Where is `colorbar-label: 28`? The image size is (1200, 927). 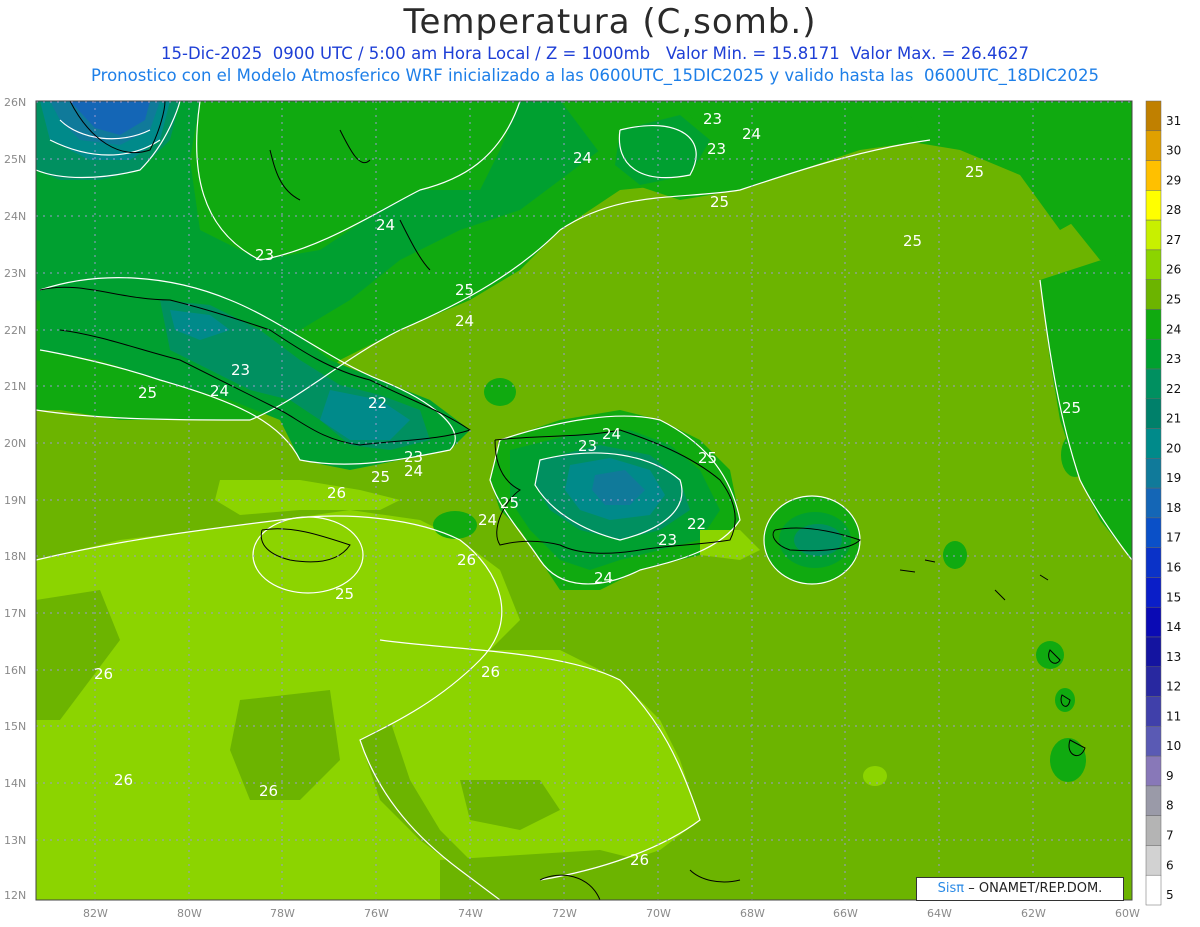 colorbar-label: 28 is located at coordinates (1173, 210).